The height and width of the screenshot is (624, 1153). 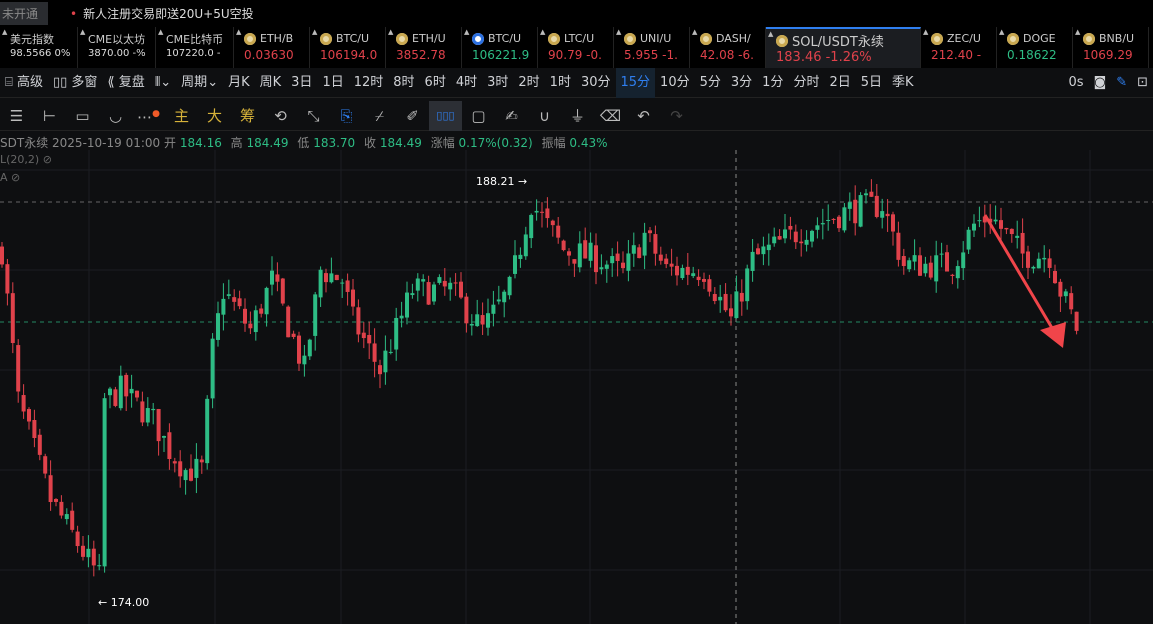 What do you see at coordinates (39, 47) in the screenshot?
I see `ticker-0: ▲ 美元指数 98.5566 0%` at bounding box center [39, 47].